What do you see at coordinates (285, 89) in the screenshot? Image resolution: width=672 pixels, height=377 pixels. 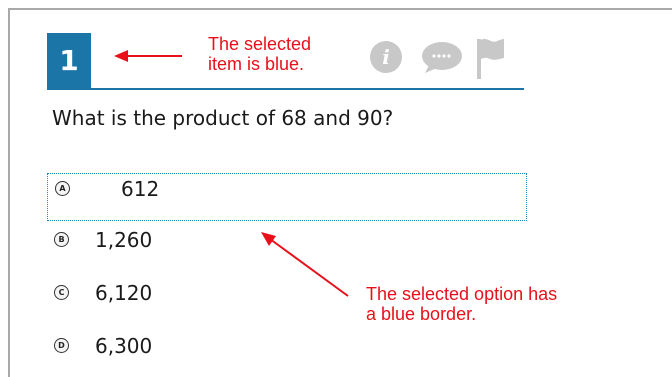 I see `header-divider` at bounding box center [285, 89].